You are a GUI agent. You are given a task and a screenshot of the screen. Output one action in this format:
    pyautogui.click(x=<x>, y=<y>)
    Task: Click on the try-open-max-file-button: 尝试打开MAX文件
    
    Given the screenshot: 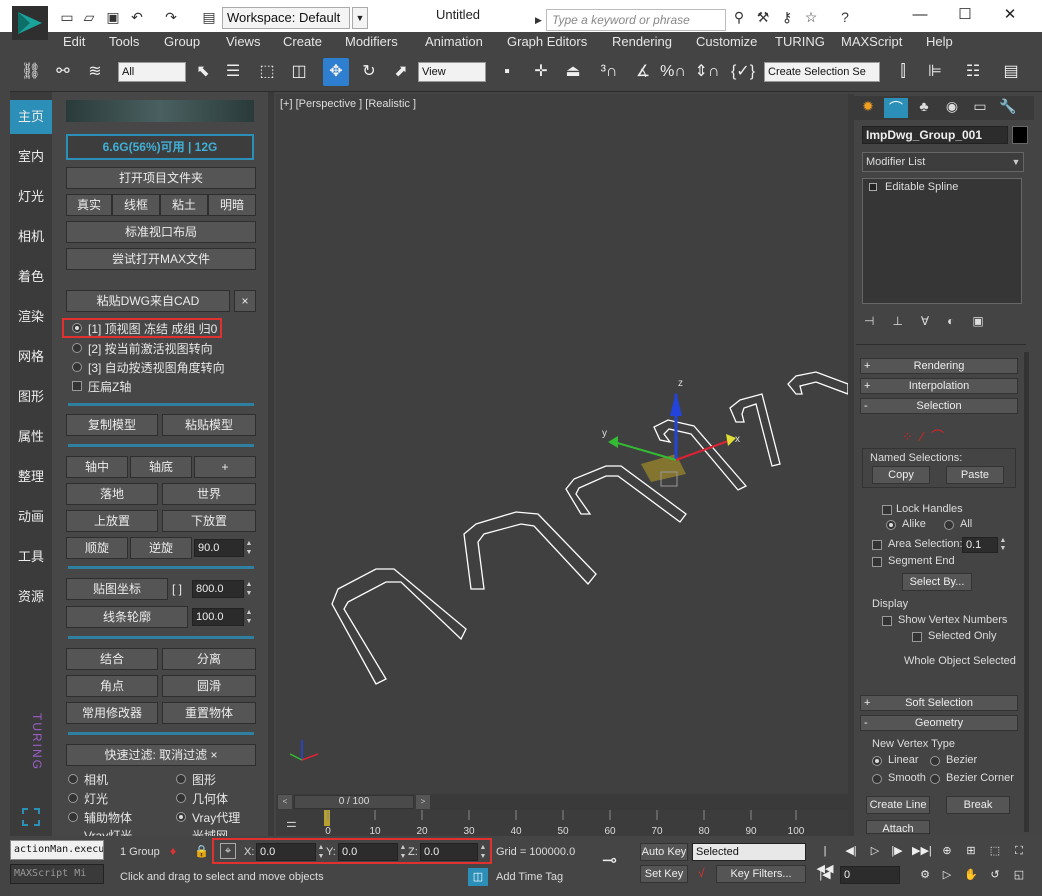 What is the action you would take?
    pyautogui.click(x=161, y=259)
    